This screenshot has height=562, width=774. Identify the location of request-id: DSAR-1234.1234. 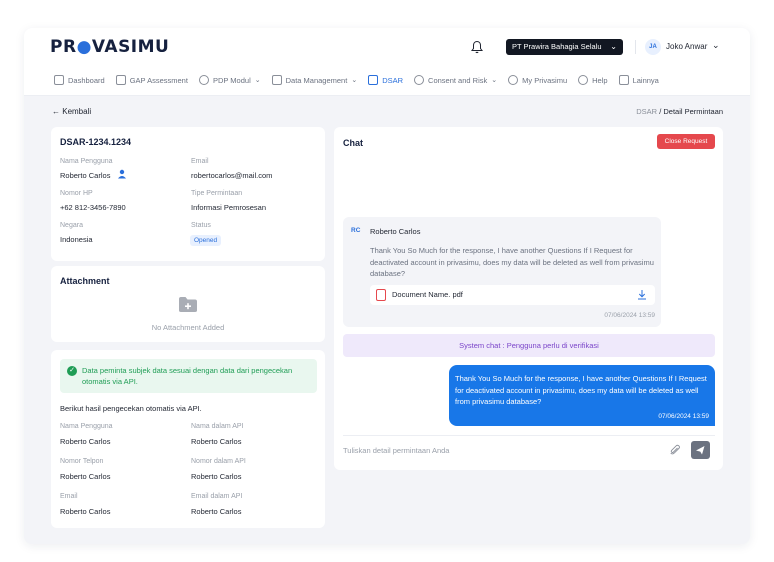
(96, 142).